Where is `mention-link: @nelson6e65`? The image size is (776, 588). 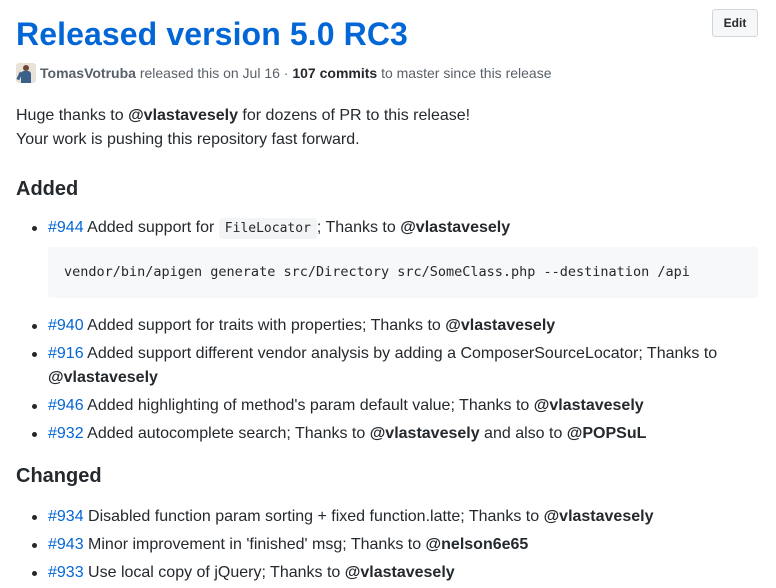 mention-link: @nelson6e65 is located at coordinates (477, 544).